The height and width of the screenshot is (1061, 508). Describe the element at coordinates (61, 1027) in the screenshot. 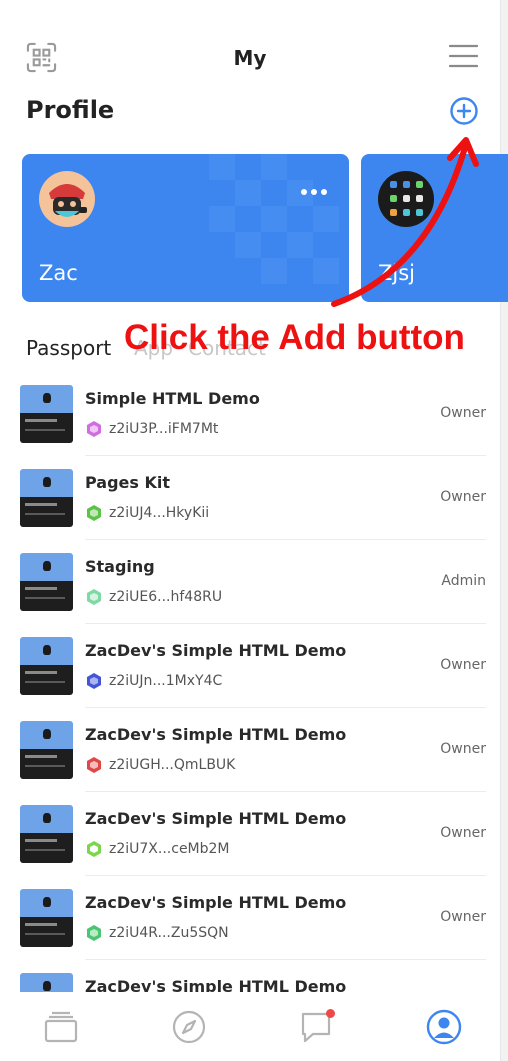

I see `wallet-cards-icon` at that location.